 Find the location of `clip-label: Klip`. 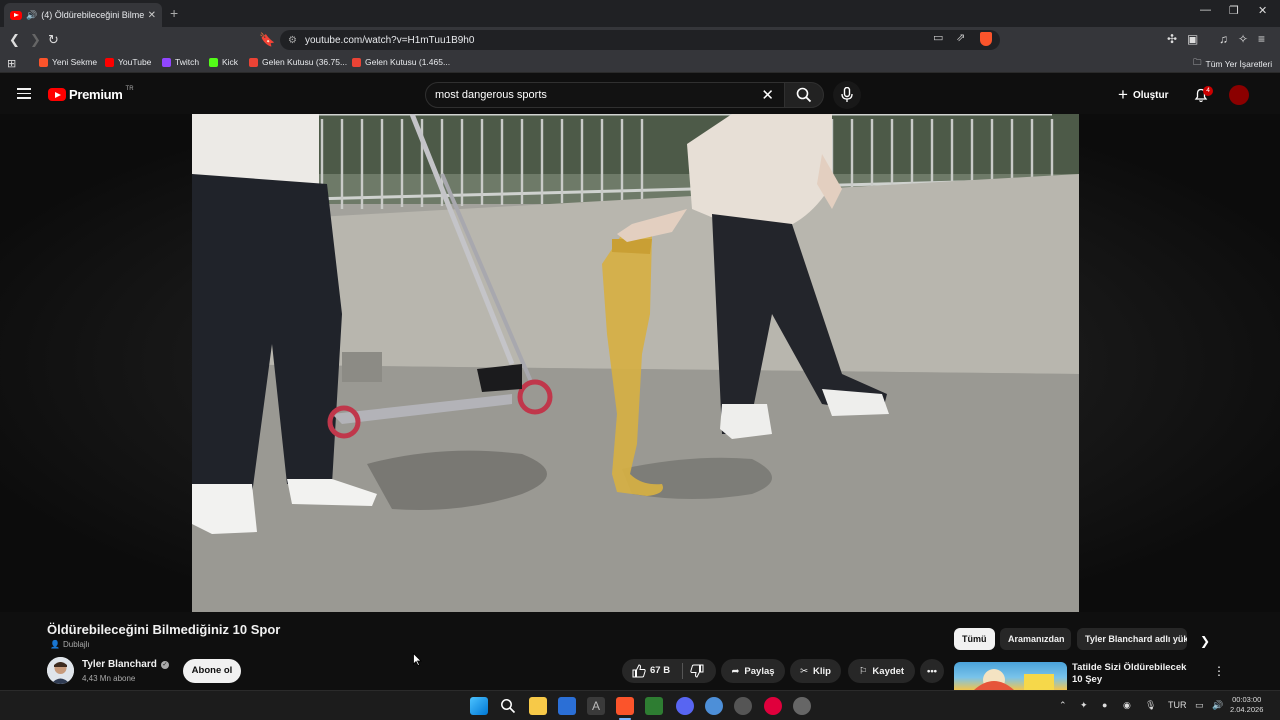

clip-label: Klip is located at coordinates (822, 671).